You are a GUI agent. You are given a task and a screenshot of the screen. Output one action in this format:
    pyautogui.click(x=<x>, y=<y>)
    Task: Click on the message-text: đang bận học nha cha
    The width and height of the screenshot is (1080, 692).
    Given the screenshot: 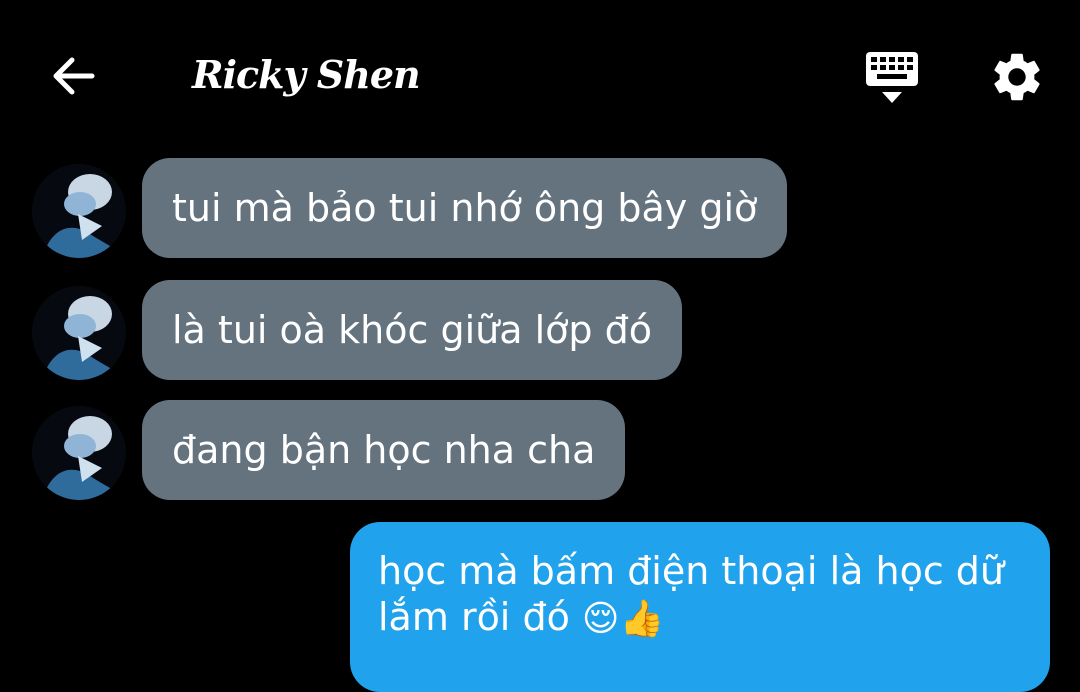 What is the action you would take?
    pyautogui.click(x=384, y=450)
    